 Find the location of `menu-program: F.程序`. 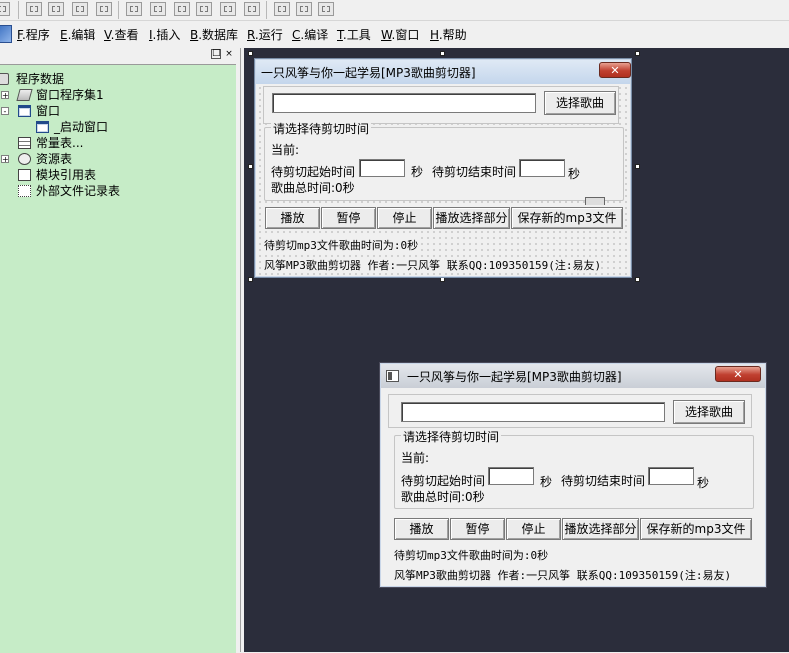

menu-program: F.程序 is located at coordinates (33, 34).